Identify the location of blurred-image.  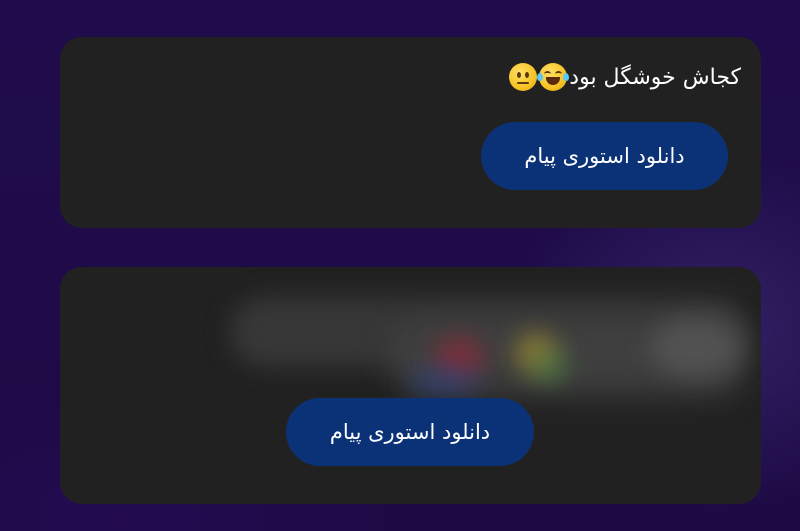
(490, 342).